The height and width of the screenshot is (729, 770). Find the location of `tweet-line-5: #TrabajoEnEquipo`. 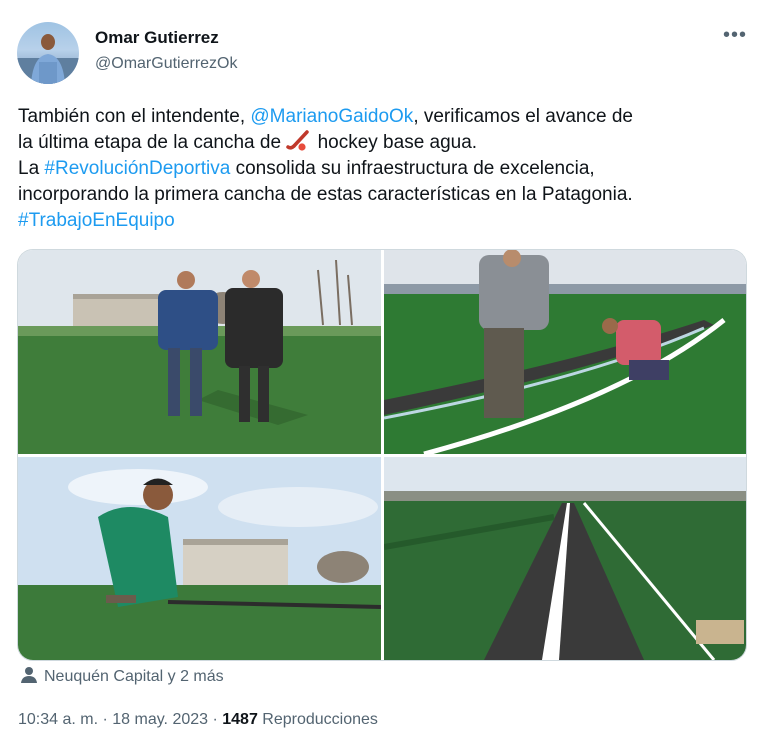

tweet-line-5: #TrabajoEnEquipo is located at coordinates (388, 221).